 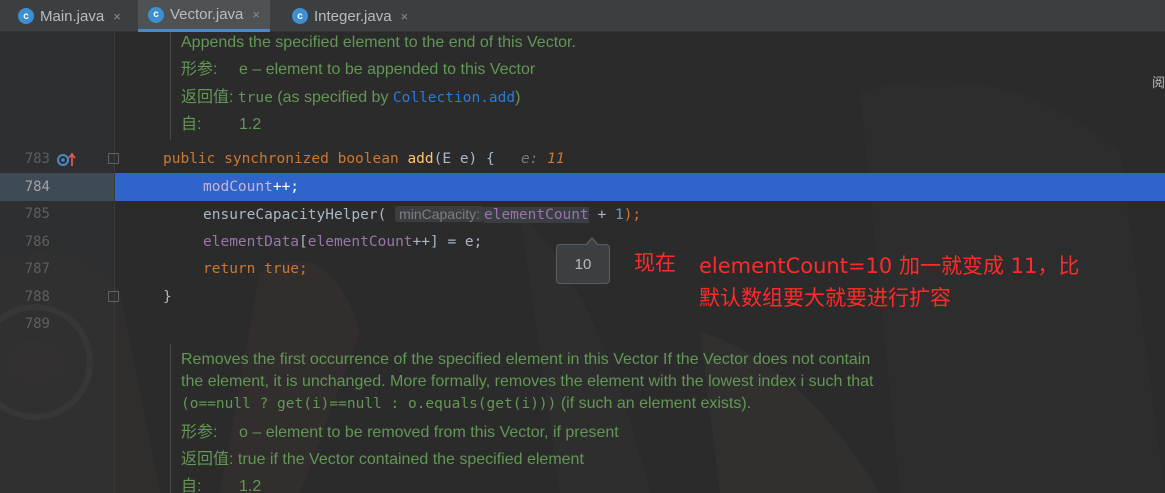 I want to click on tab-label: Vector.java, so click(x=207, y=14).